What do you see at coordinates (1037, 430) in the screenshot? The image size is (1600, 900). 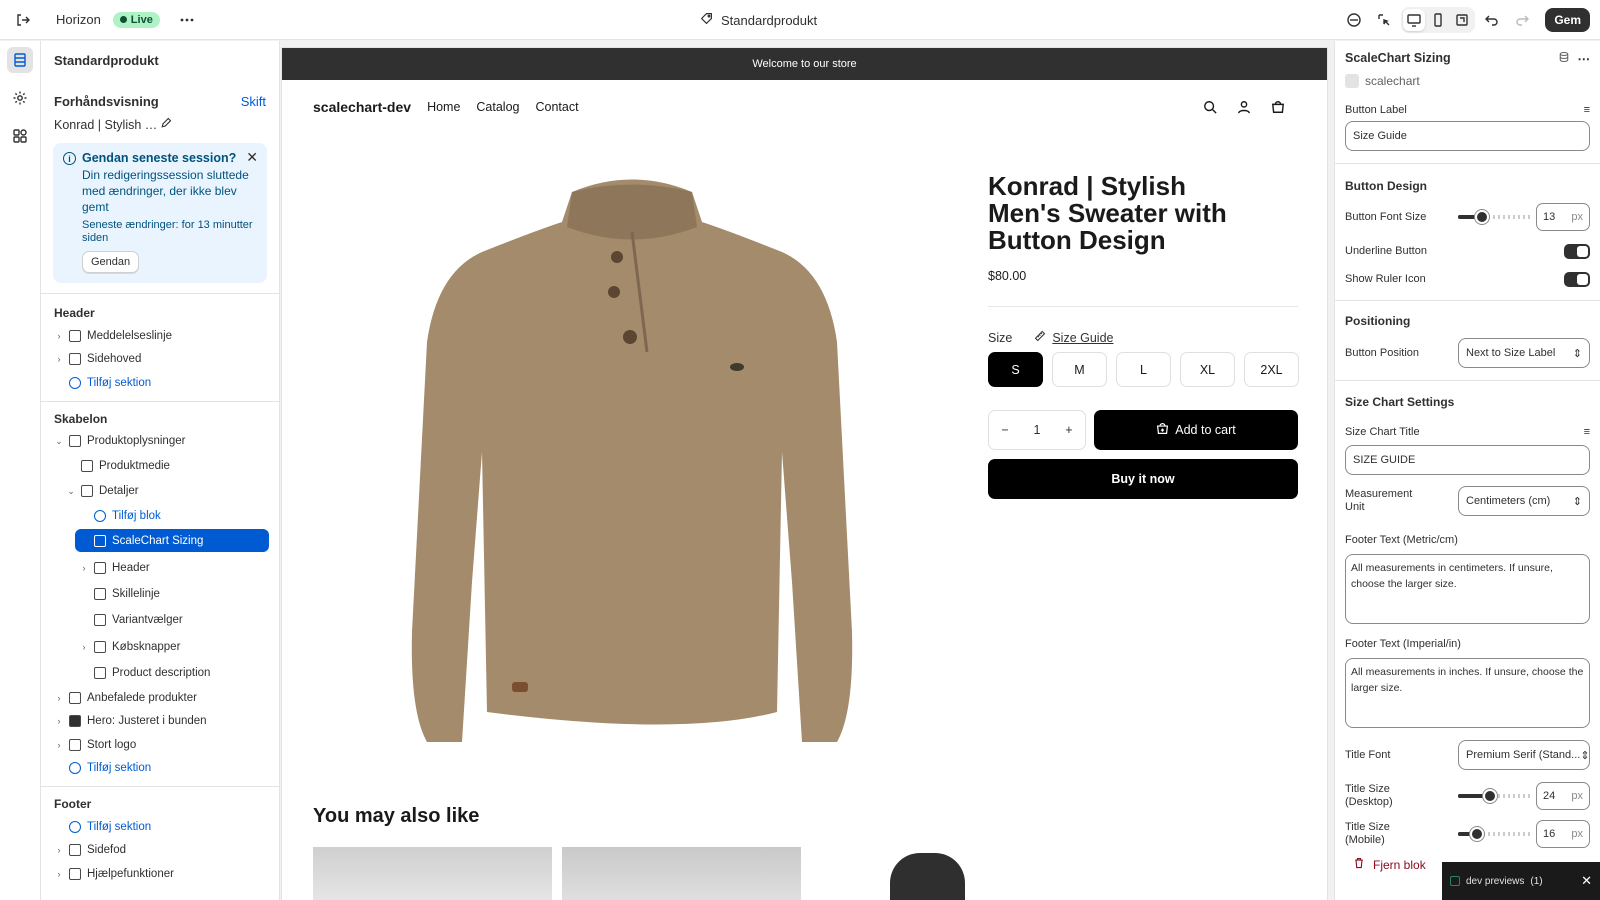 I see `quantity-value: 1` at bounding box center [1037, 430].